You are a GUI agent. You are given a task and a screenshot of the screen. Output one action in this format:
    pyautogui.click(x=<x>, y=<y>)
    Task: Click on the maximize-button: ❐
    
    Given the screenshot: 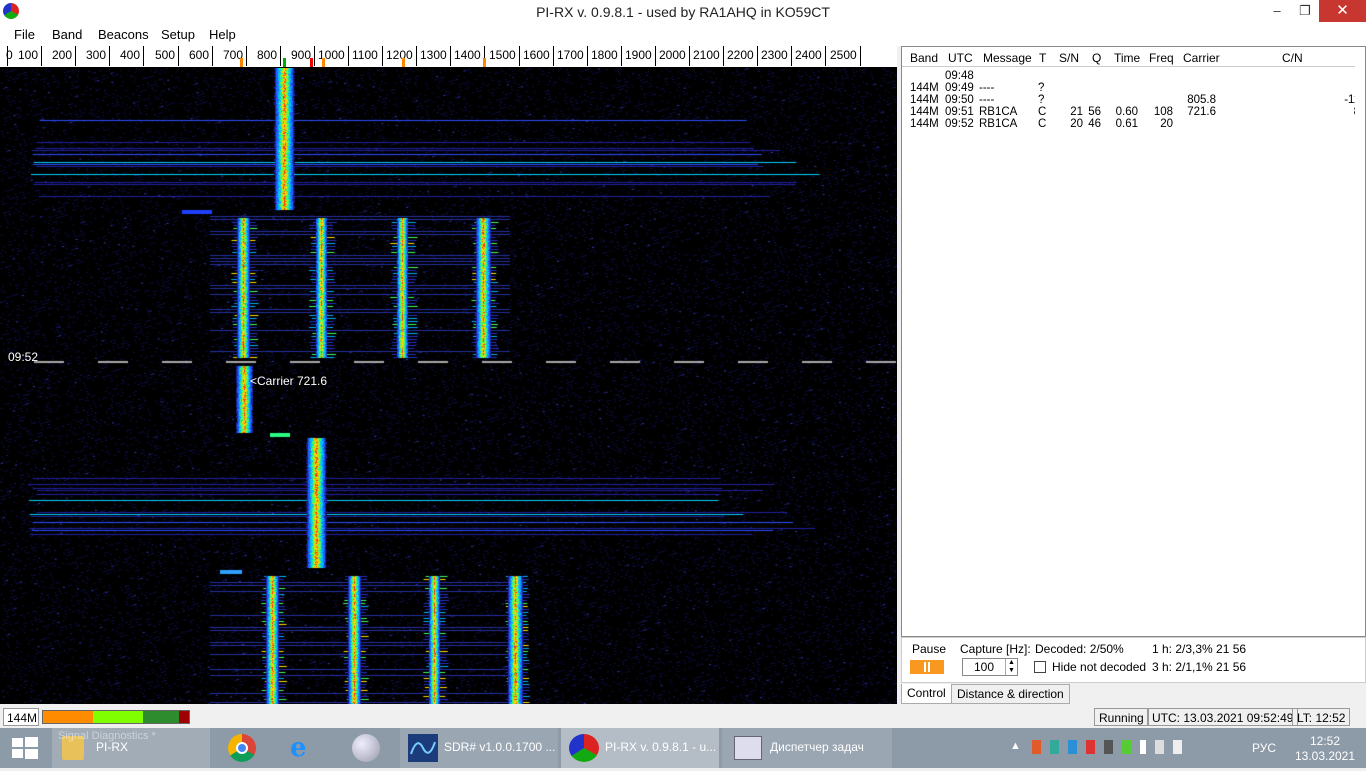 What is the action you would take?
    pyautogui.click(x=1305, y=11)
    